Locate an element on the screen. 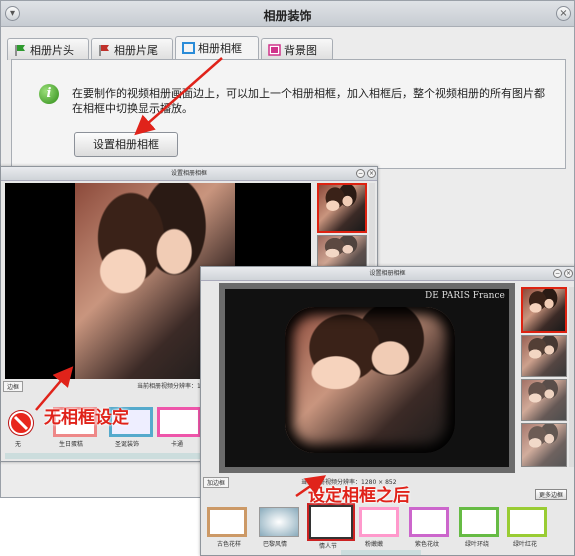  tab-album-frame: 相册相框 is located at coordinates (217, 48).